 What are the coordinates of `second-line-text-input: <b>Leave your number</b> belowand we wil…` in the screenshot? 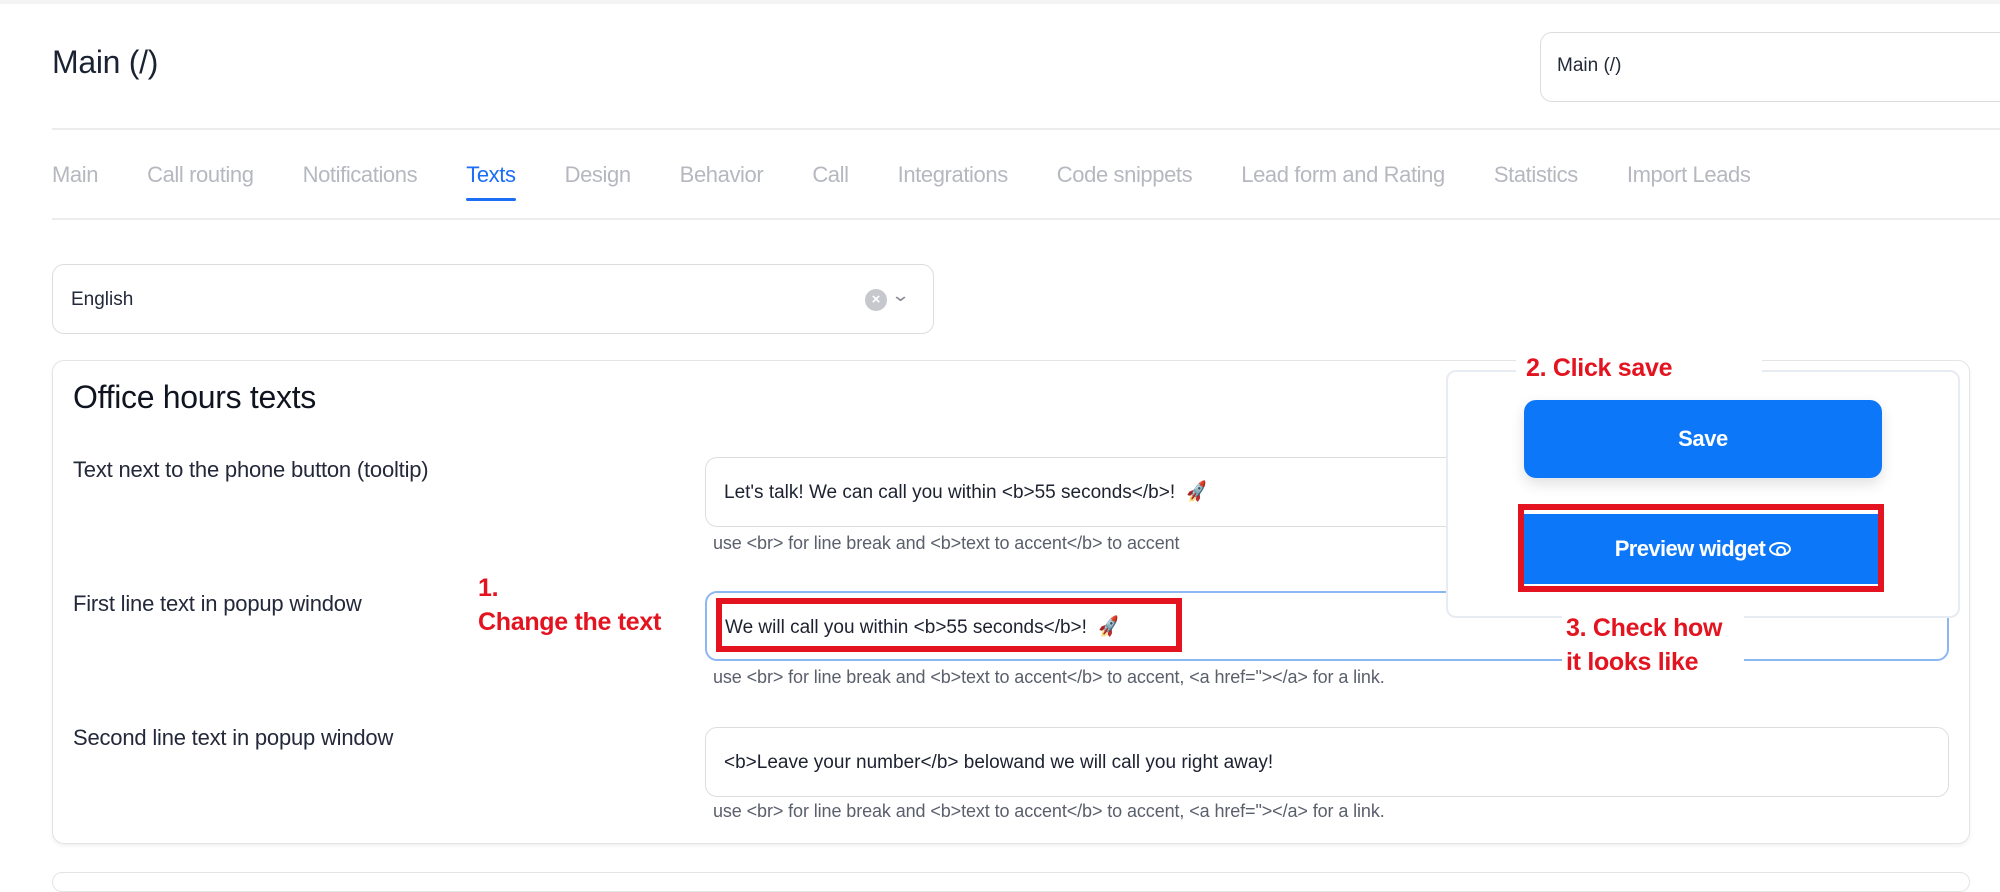 It's located at (1327, 762).